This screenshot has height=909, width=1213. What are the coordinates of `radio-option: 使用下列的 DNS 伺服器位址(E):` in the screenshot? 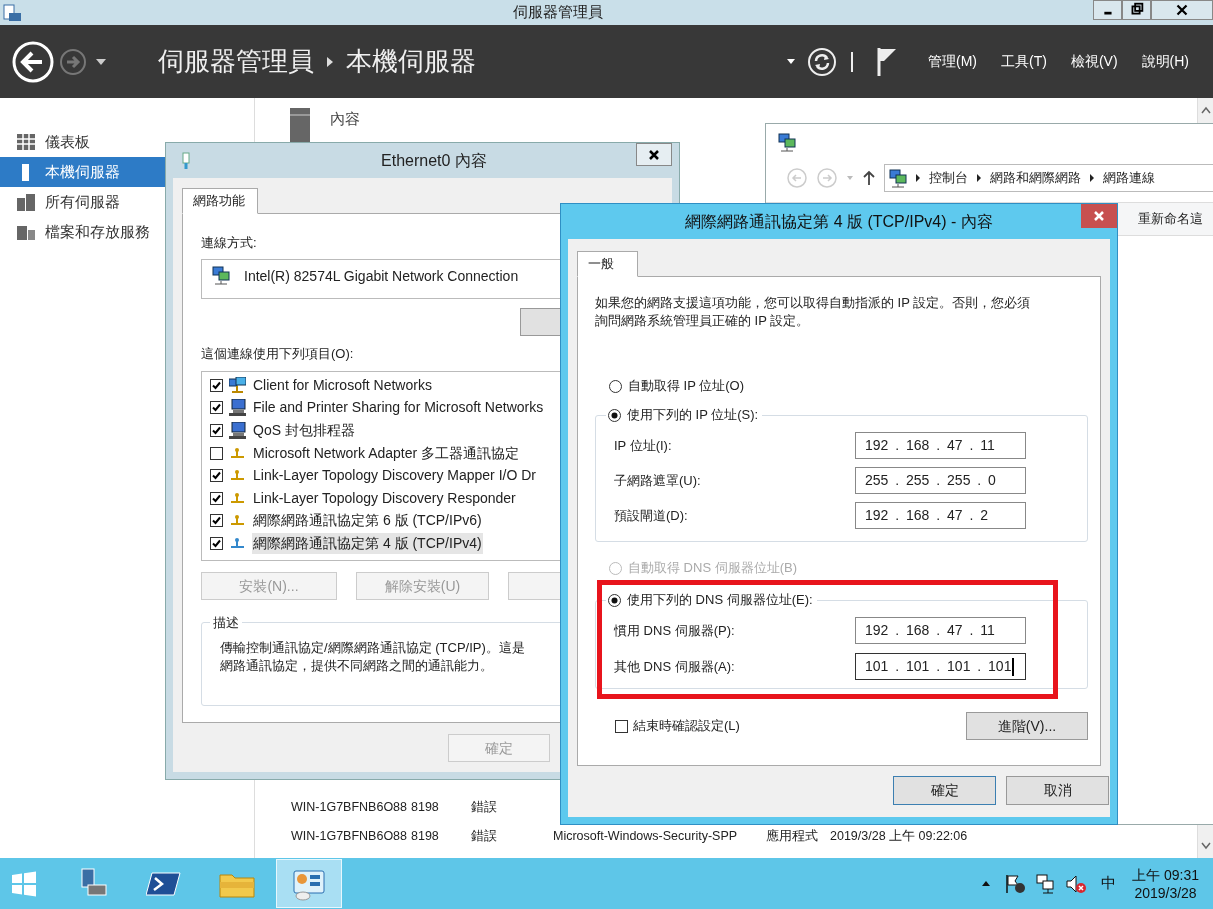 It's located at (711, 600).